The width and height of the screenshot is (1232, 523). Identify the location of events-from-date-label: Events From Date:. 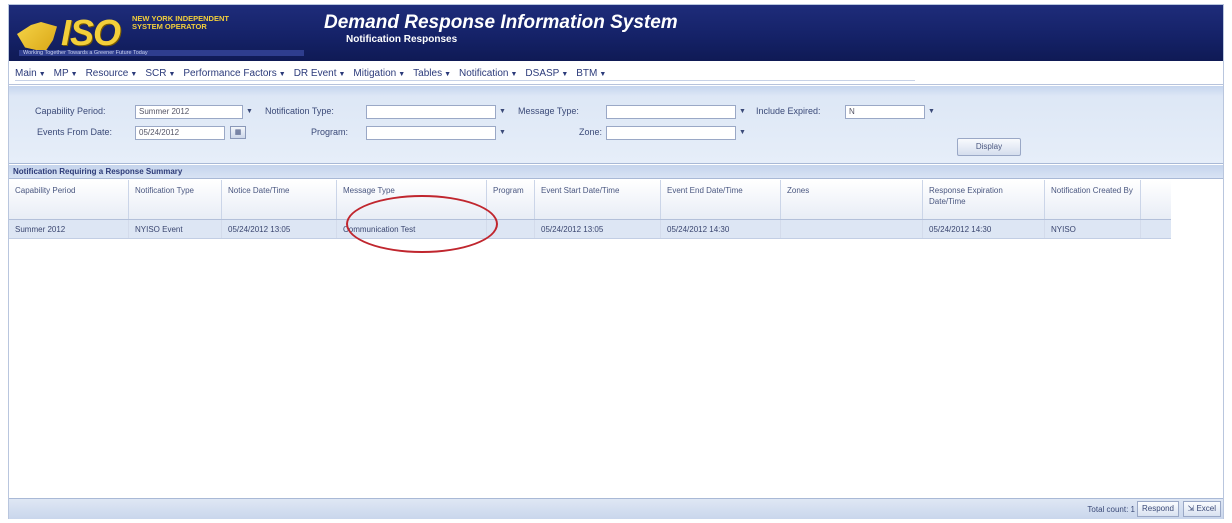
(75, 132).